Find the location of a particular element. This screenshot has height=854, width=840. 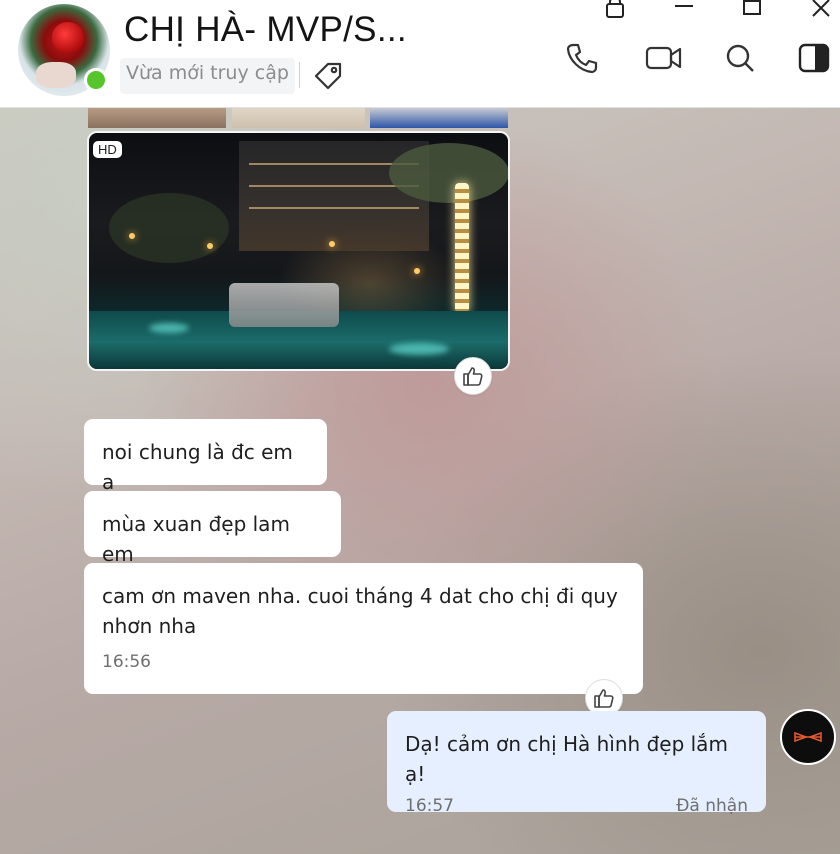

phone-icon is located at coordinates (582, 58).